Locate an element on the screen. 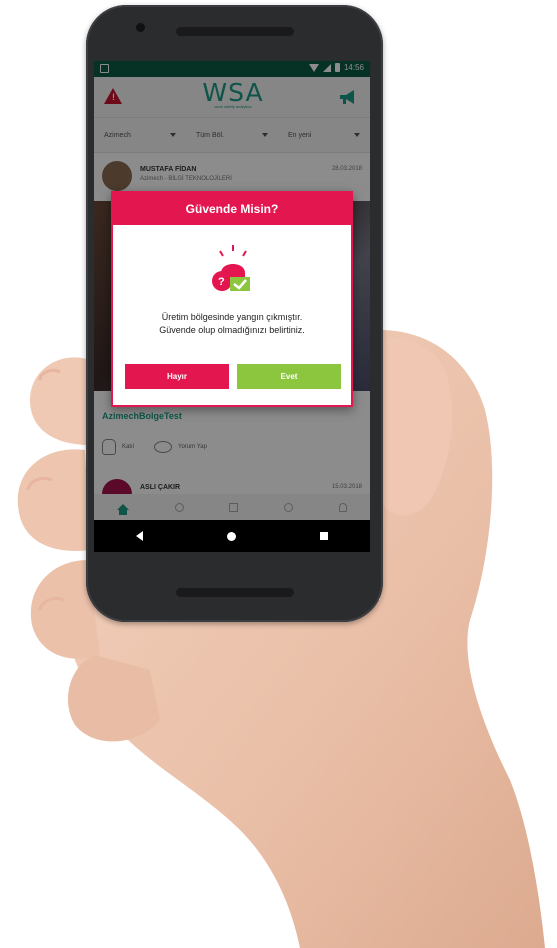  home-button-icon is located at coordinates (231, 536).